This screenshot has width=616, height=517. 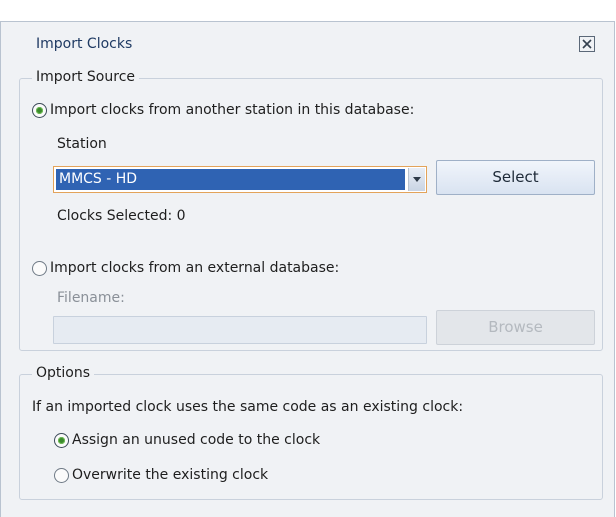 I want to click on import-source-legend: Import Source, so click(x=85, y=77).